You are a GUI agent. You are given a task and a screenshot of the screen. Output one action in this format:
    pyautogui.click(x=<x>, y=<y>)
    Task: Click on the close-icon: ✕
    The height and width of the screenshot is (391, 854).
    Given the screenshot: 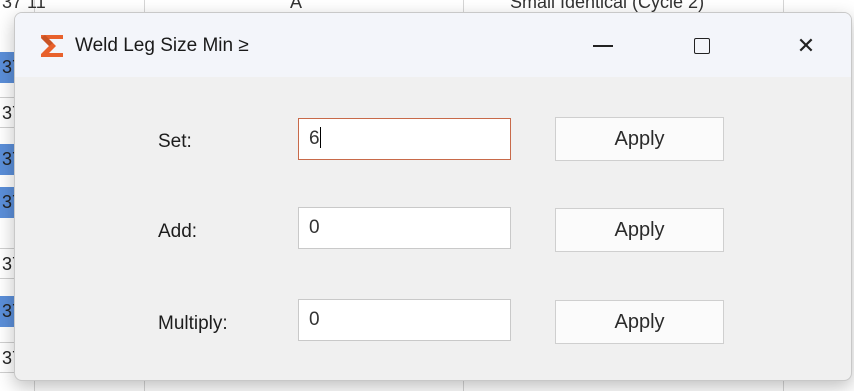 What is the action you would take?
    pyautogui.click(x=806, y=45)
    